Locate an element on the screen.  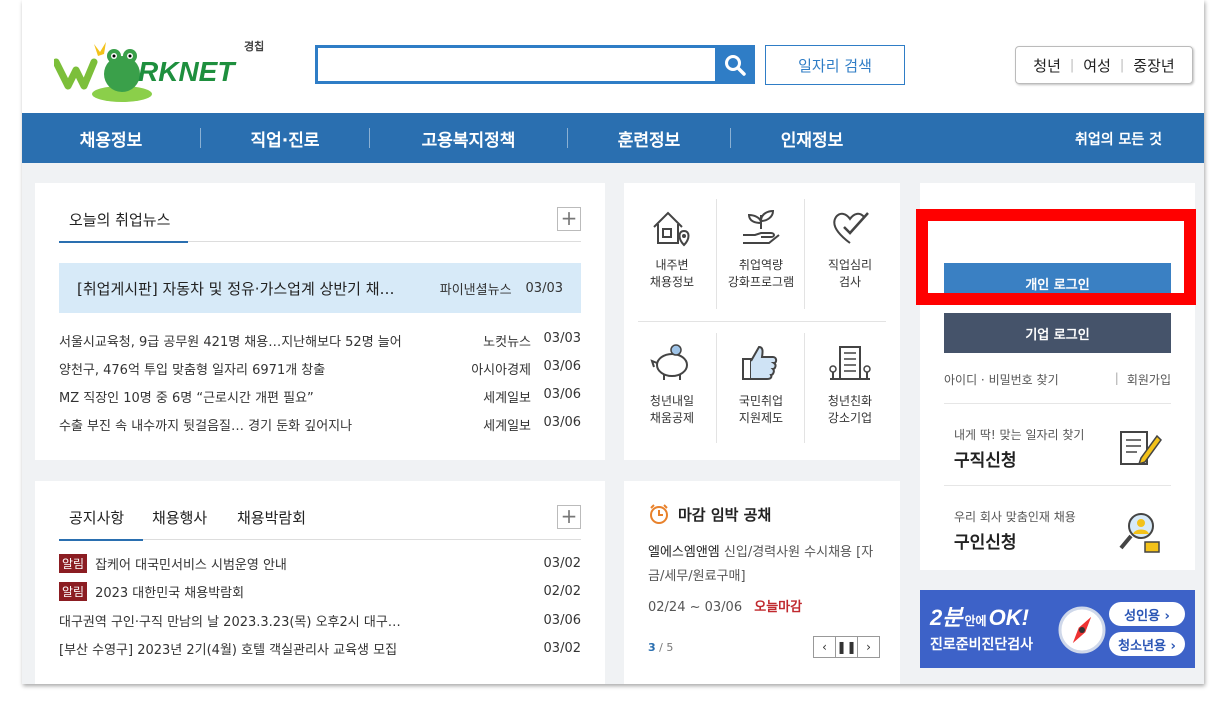
tab-today-news: 오늘의 취업뉴스 is located at coordinates (119, 219).